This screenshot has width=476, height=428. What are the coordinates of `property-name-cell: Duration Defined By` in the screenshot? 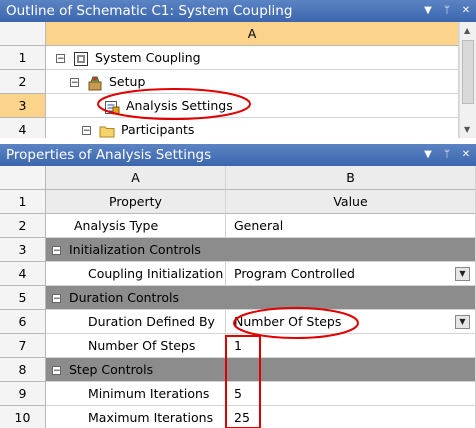 It's located at (136, 322).